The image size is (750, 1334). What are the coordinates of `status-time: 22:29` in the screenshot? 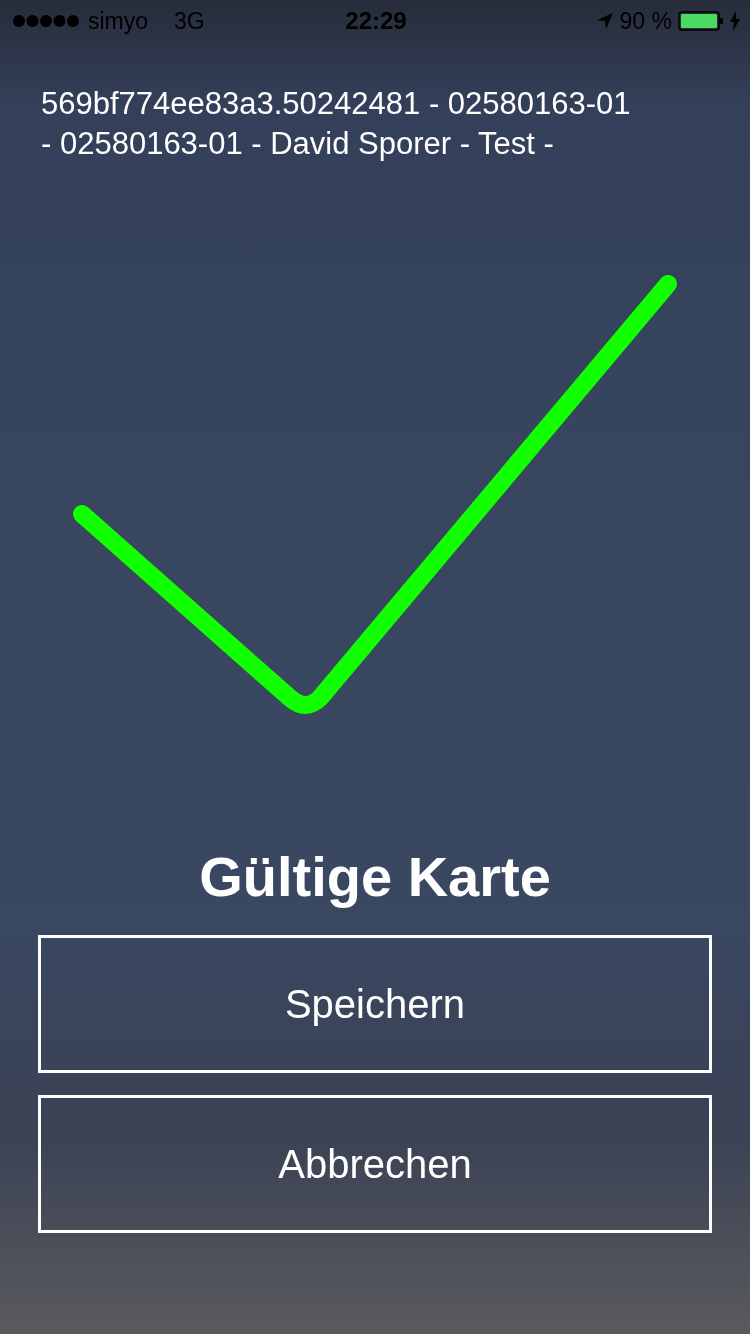 It's located at (376, 21).